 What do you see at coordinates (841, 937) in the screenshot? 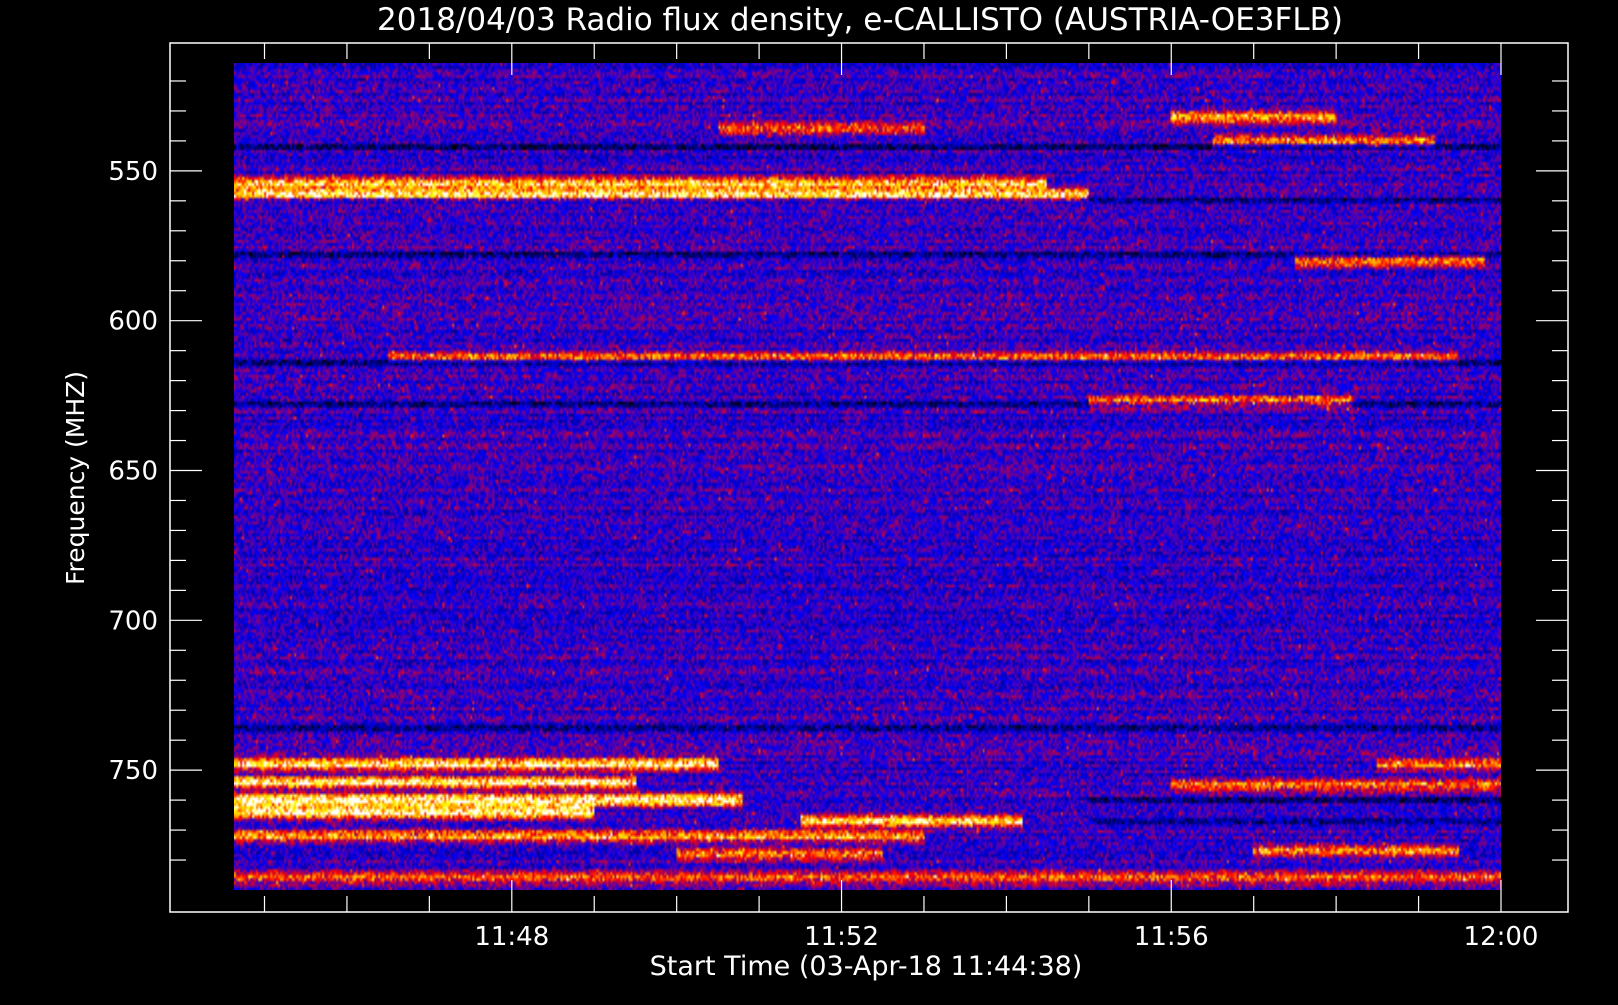
I see `x-tick-label: 11:52` at bounding box center [841, 937].